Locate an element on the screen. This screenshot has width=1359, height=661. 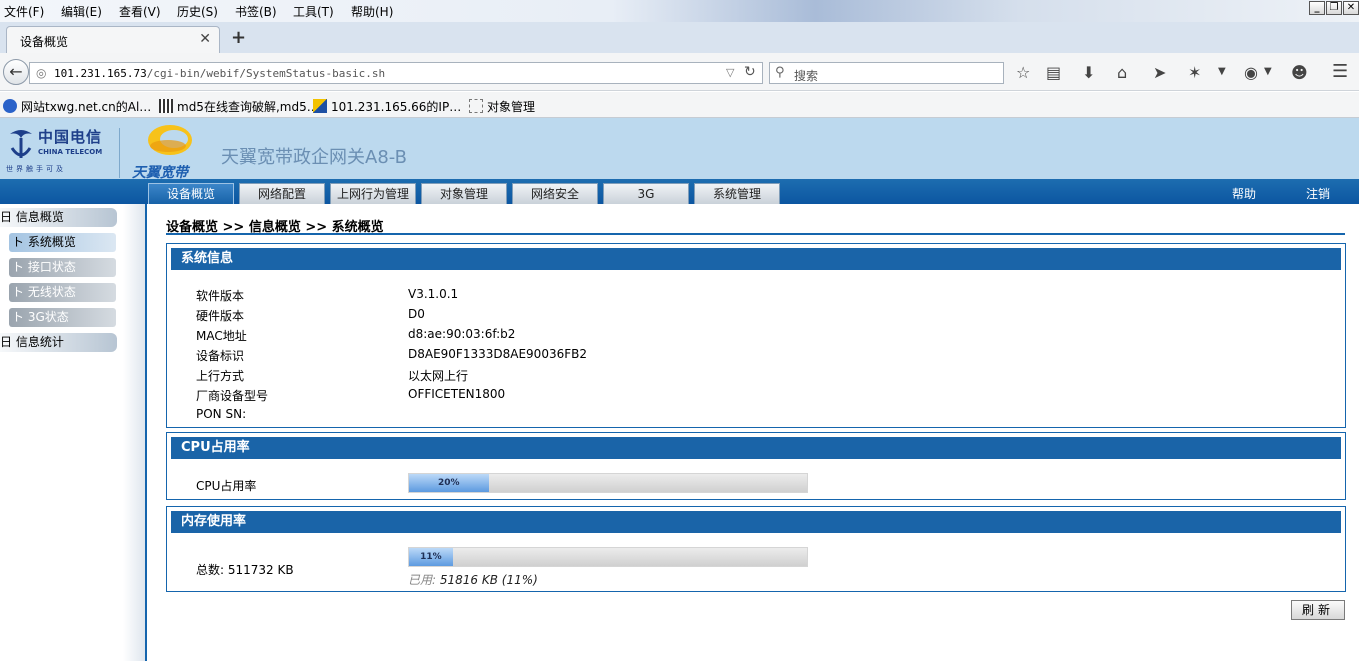
info-label: MAC地址 is located at coordinates (221, 336).